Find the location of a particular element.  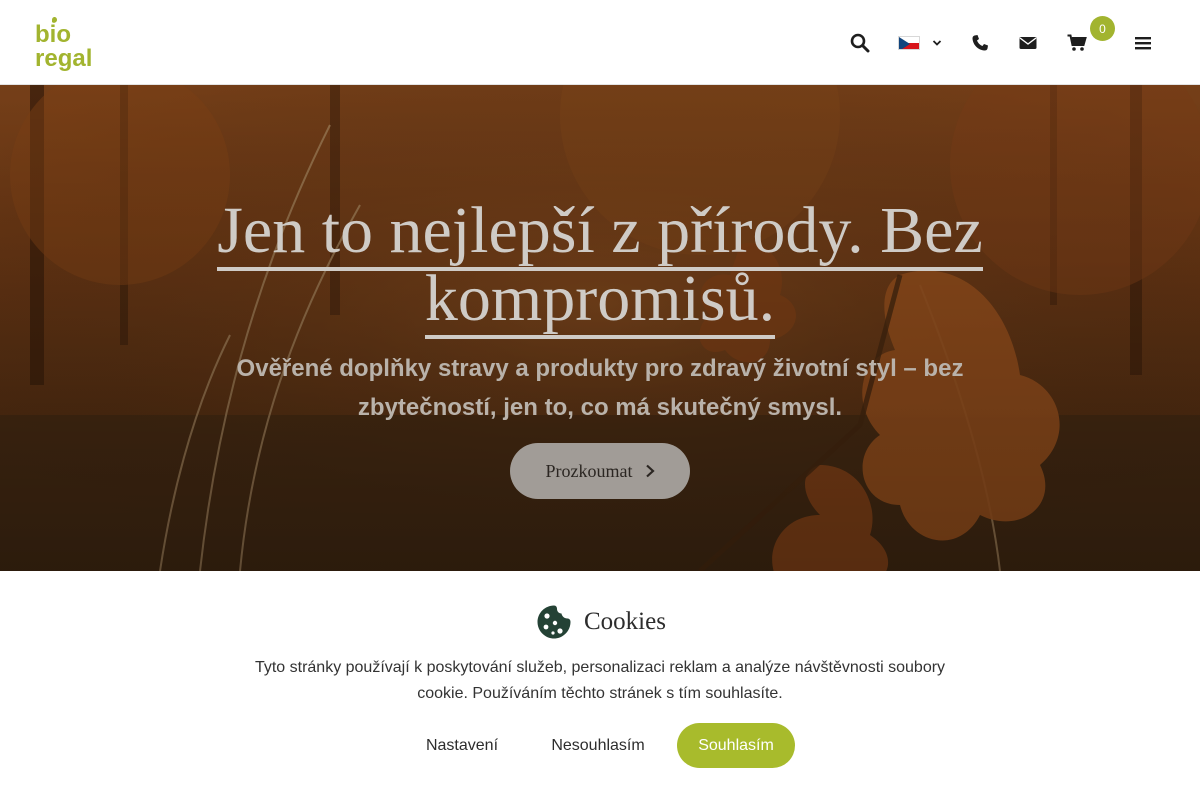

hamburger-menu-icon is located at coordinates (1143, 43).